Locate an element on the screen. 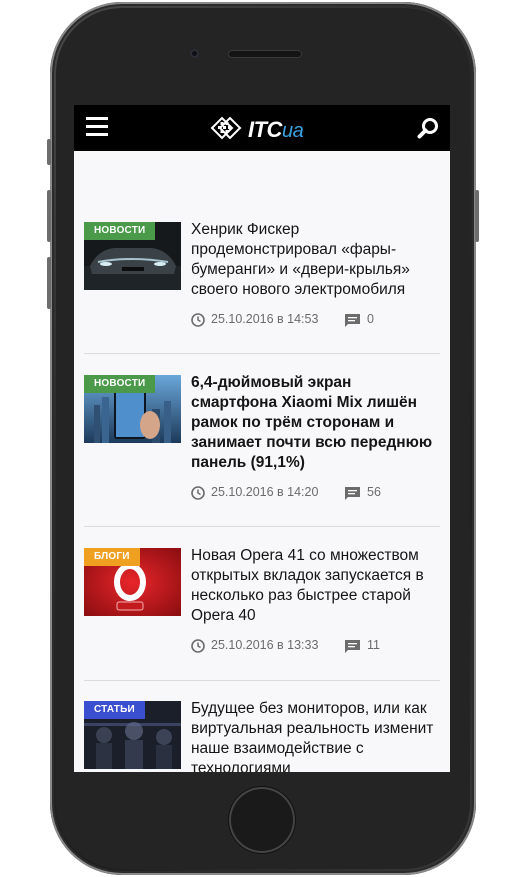 The height and width of the screenshot is (877, 528). article-thumbnail: СТАТЬИ is located at coordinates (132, 735).